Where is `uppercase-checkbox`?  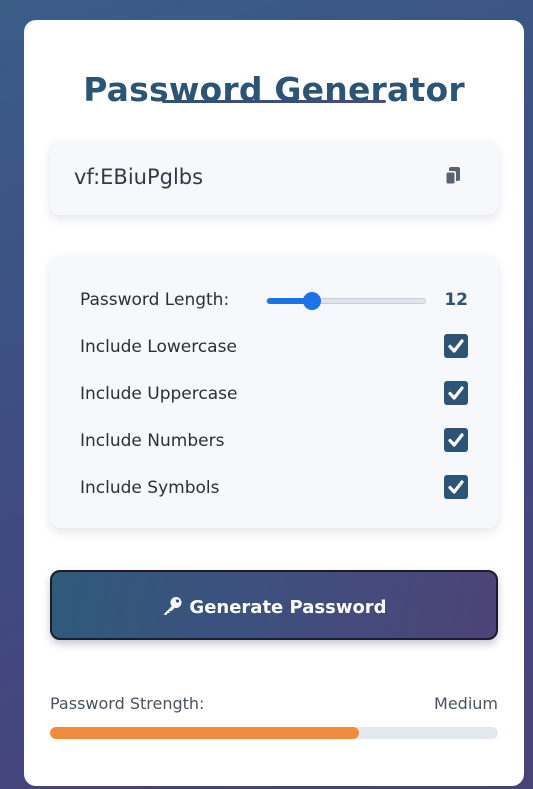 uppercase-checkbox is located at coordinates (456, 393).